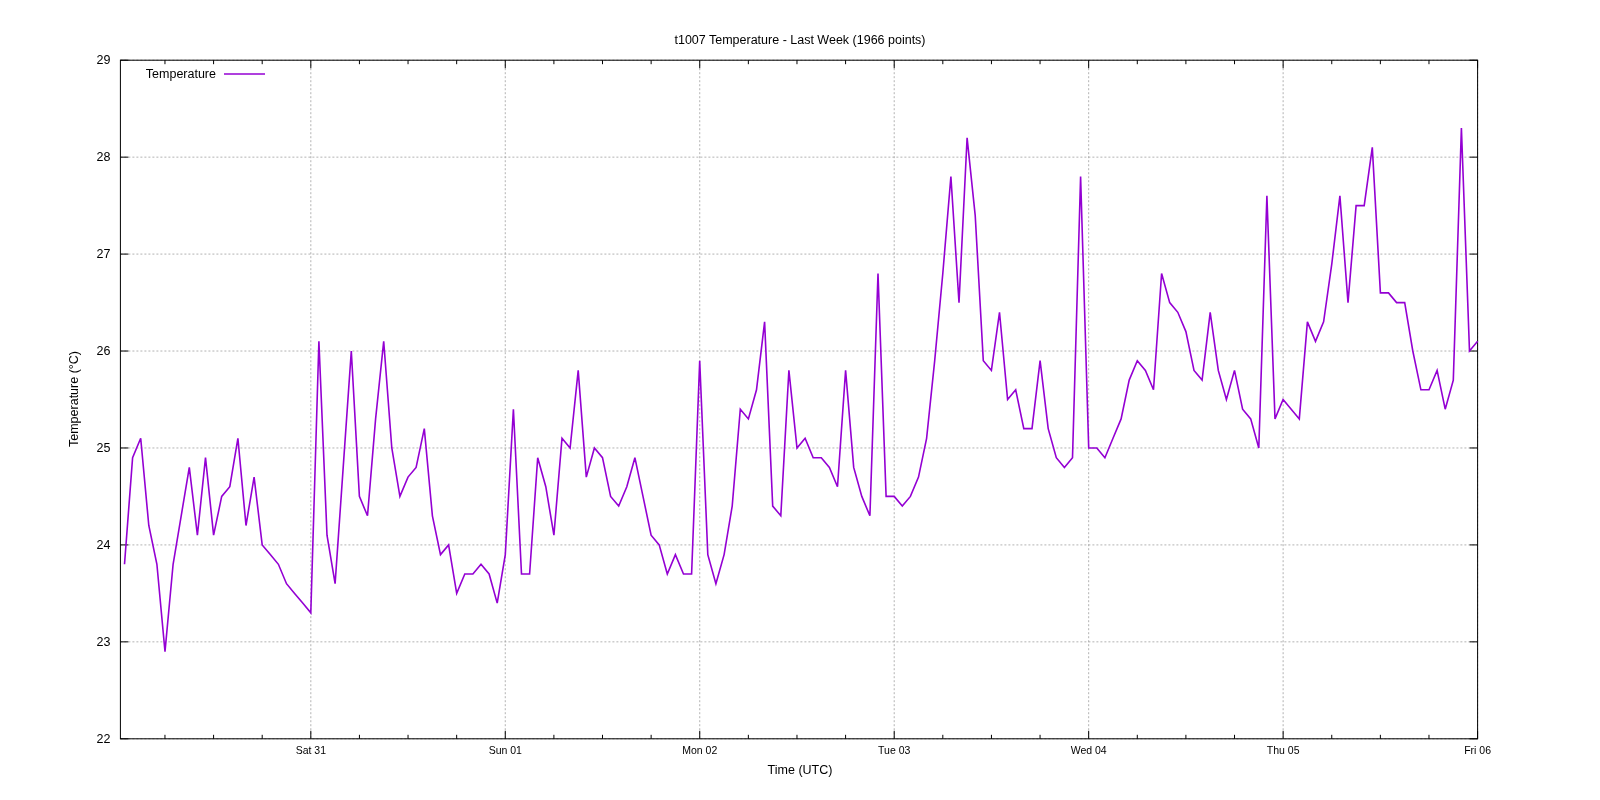 The height and width of the screenshot is (800, 1600). Describe the element at coordinates (894, 749) in the screenshot. I see `x-tick-label: Tue 03` at that location.